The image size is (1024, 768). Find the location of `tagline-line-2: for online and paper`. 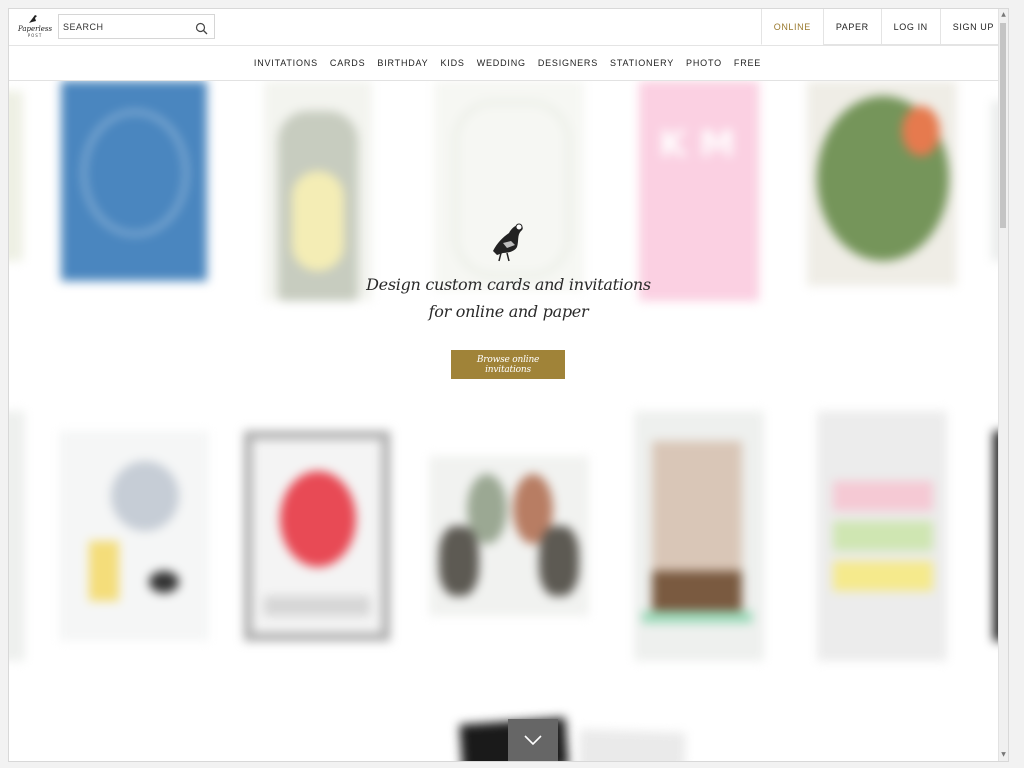

tagline-line-2: for online and paper is located at coordinates (508, 311).